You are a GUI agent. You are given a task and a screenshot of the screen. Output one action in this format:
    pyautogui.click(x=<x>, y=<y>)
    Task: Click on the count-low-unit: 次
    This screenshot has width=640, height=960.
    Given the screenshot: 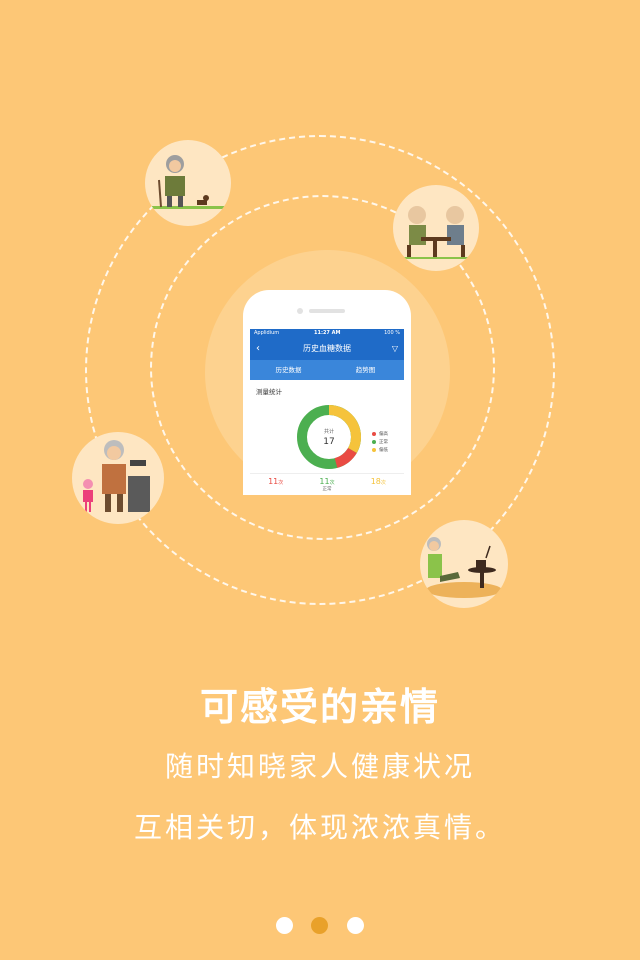 What is the action you would take?
    pyautogui.click(x=383, y=483)
    